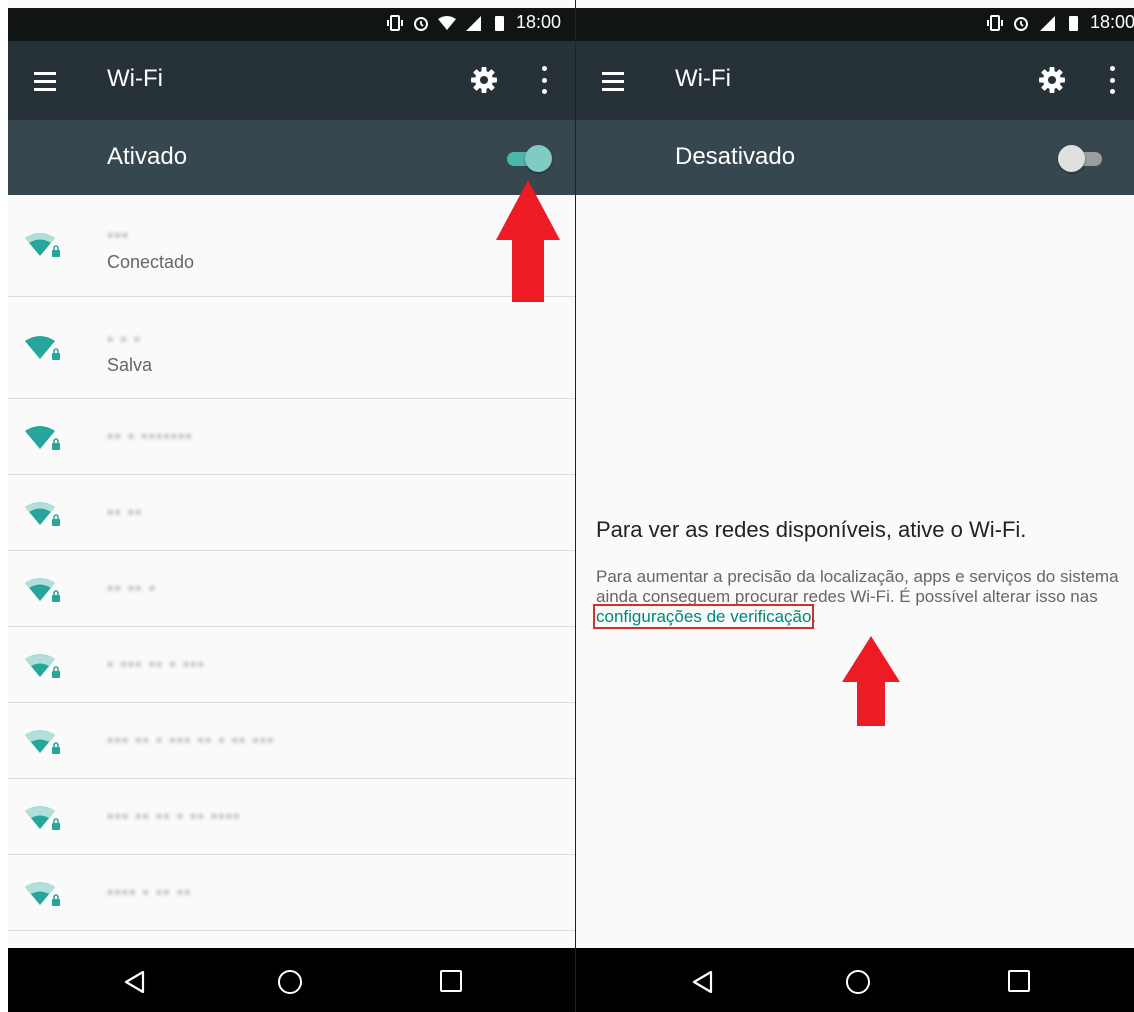  What do you see at coordinates (446, 22) in the screenshot?
I see `wifi-status-icon` at bounding box center [446, 22].